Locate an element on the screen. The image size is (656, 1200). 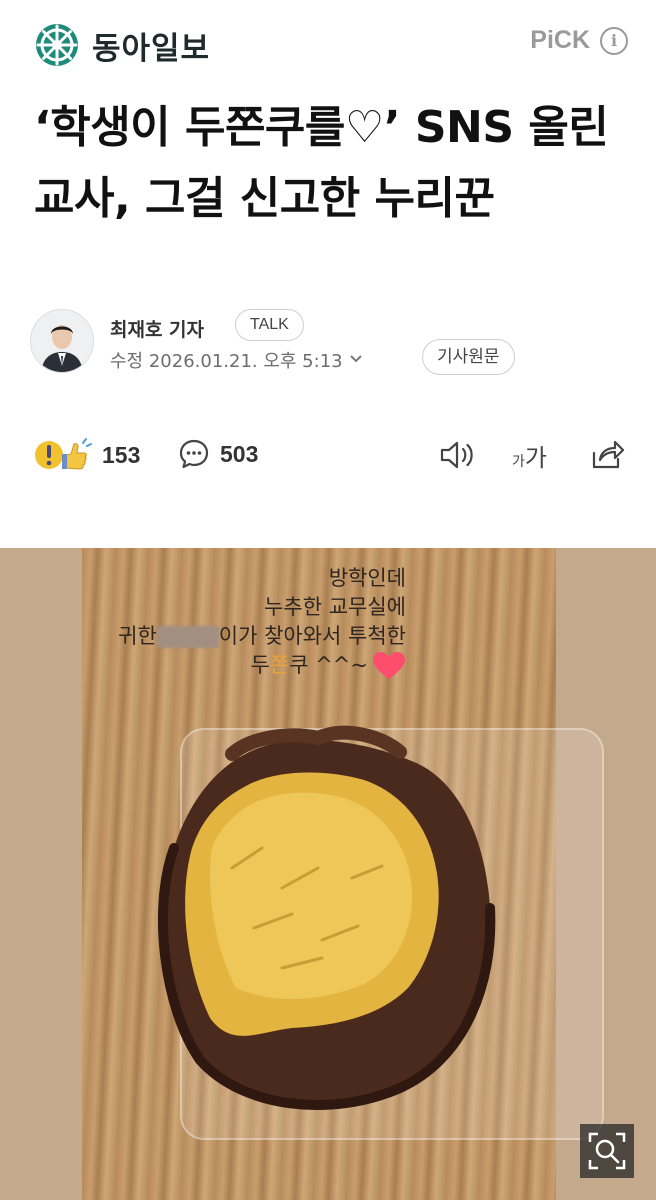
image-zoom-button is located at coordinates (607, 1151).